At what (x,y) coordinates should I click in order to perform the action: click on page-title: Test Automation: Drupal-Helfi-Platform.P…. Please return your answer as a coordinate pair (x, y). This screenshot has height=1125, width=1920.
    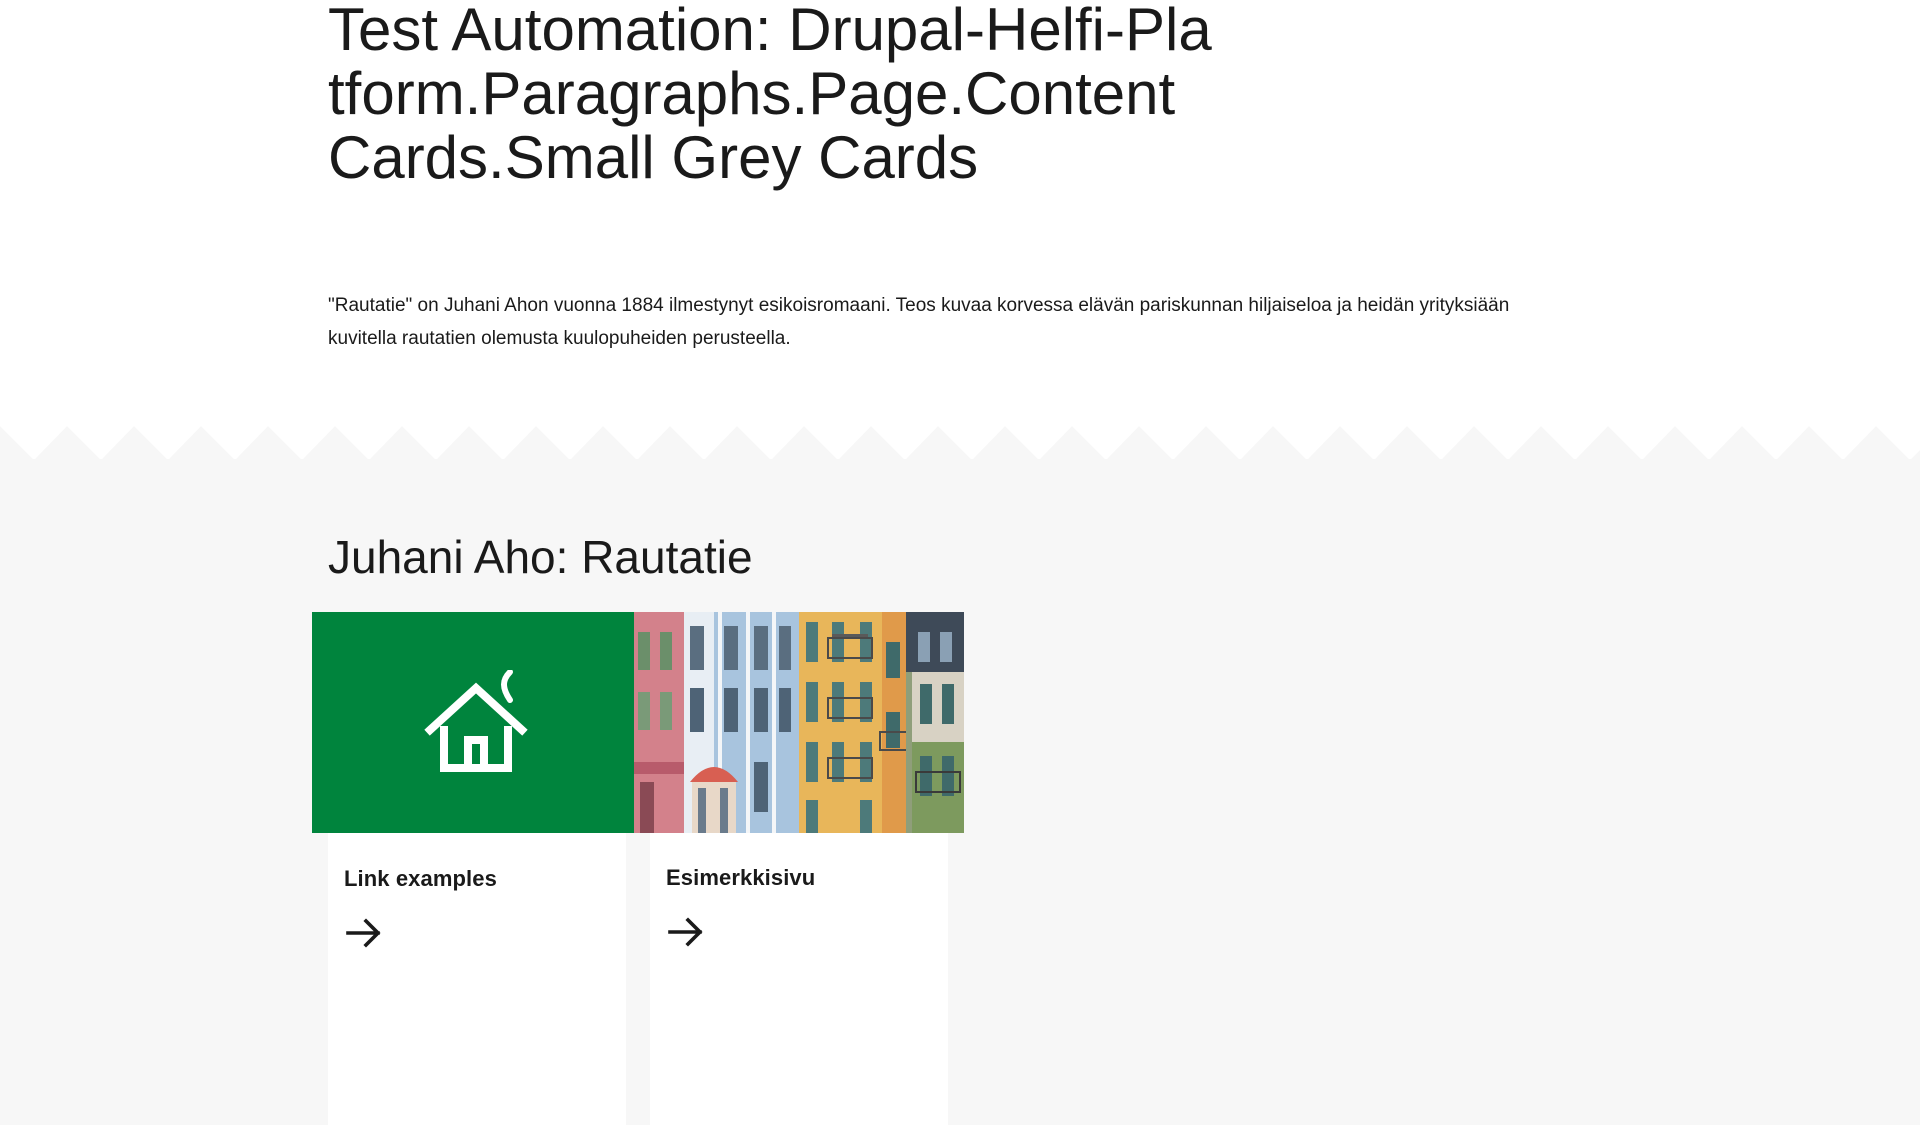
    Looking at the image, I should click on (770, 95).